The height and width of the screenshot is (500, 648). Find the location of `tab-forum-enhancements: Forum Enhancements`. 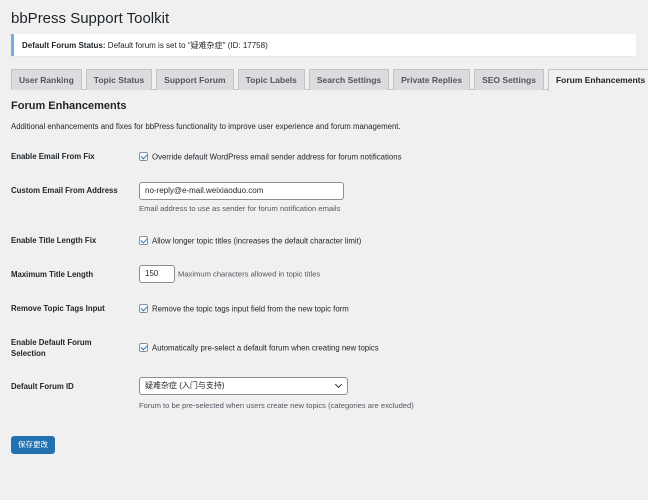

tab-forum-enhancements: Forum Enhancements is located at coordinates (597, 80).